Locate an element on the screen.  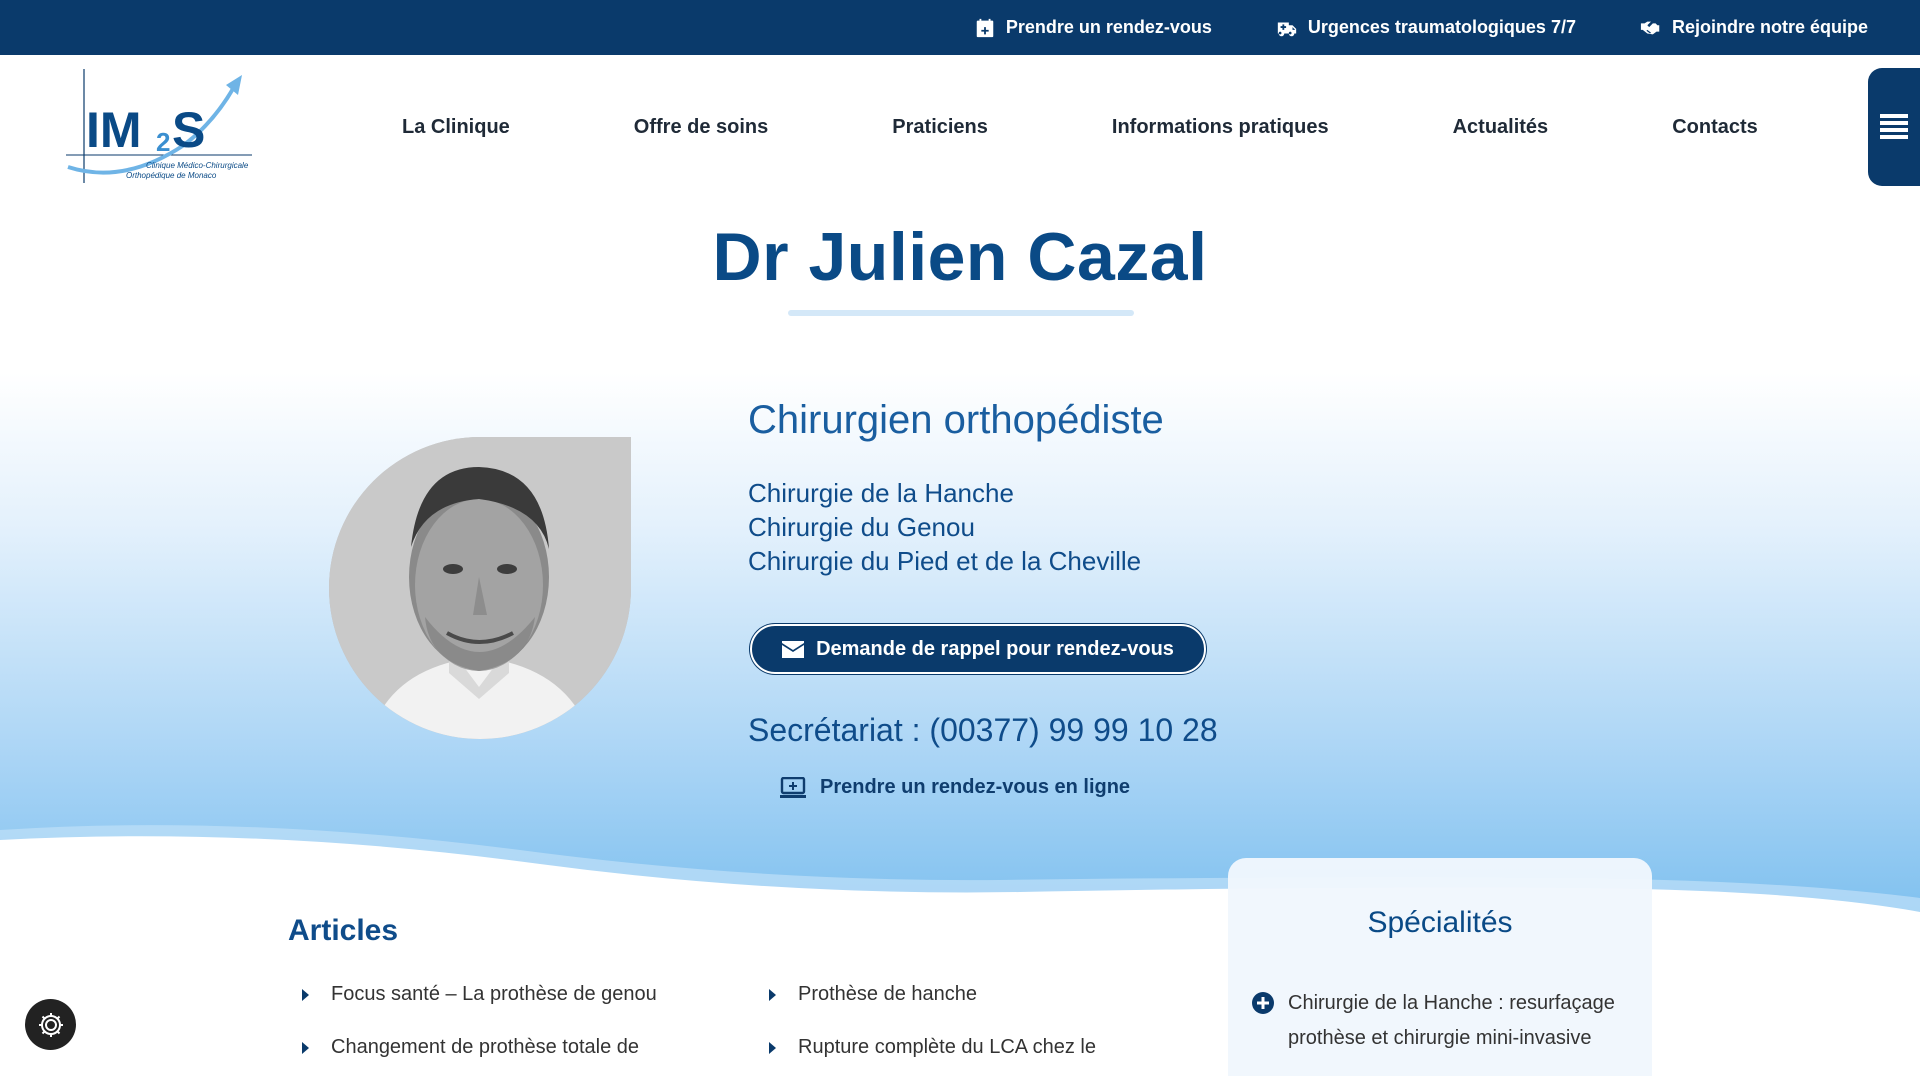
svg-text: IM is located at coordinates (114, 130).